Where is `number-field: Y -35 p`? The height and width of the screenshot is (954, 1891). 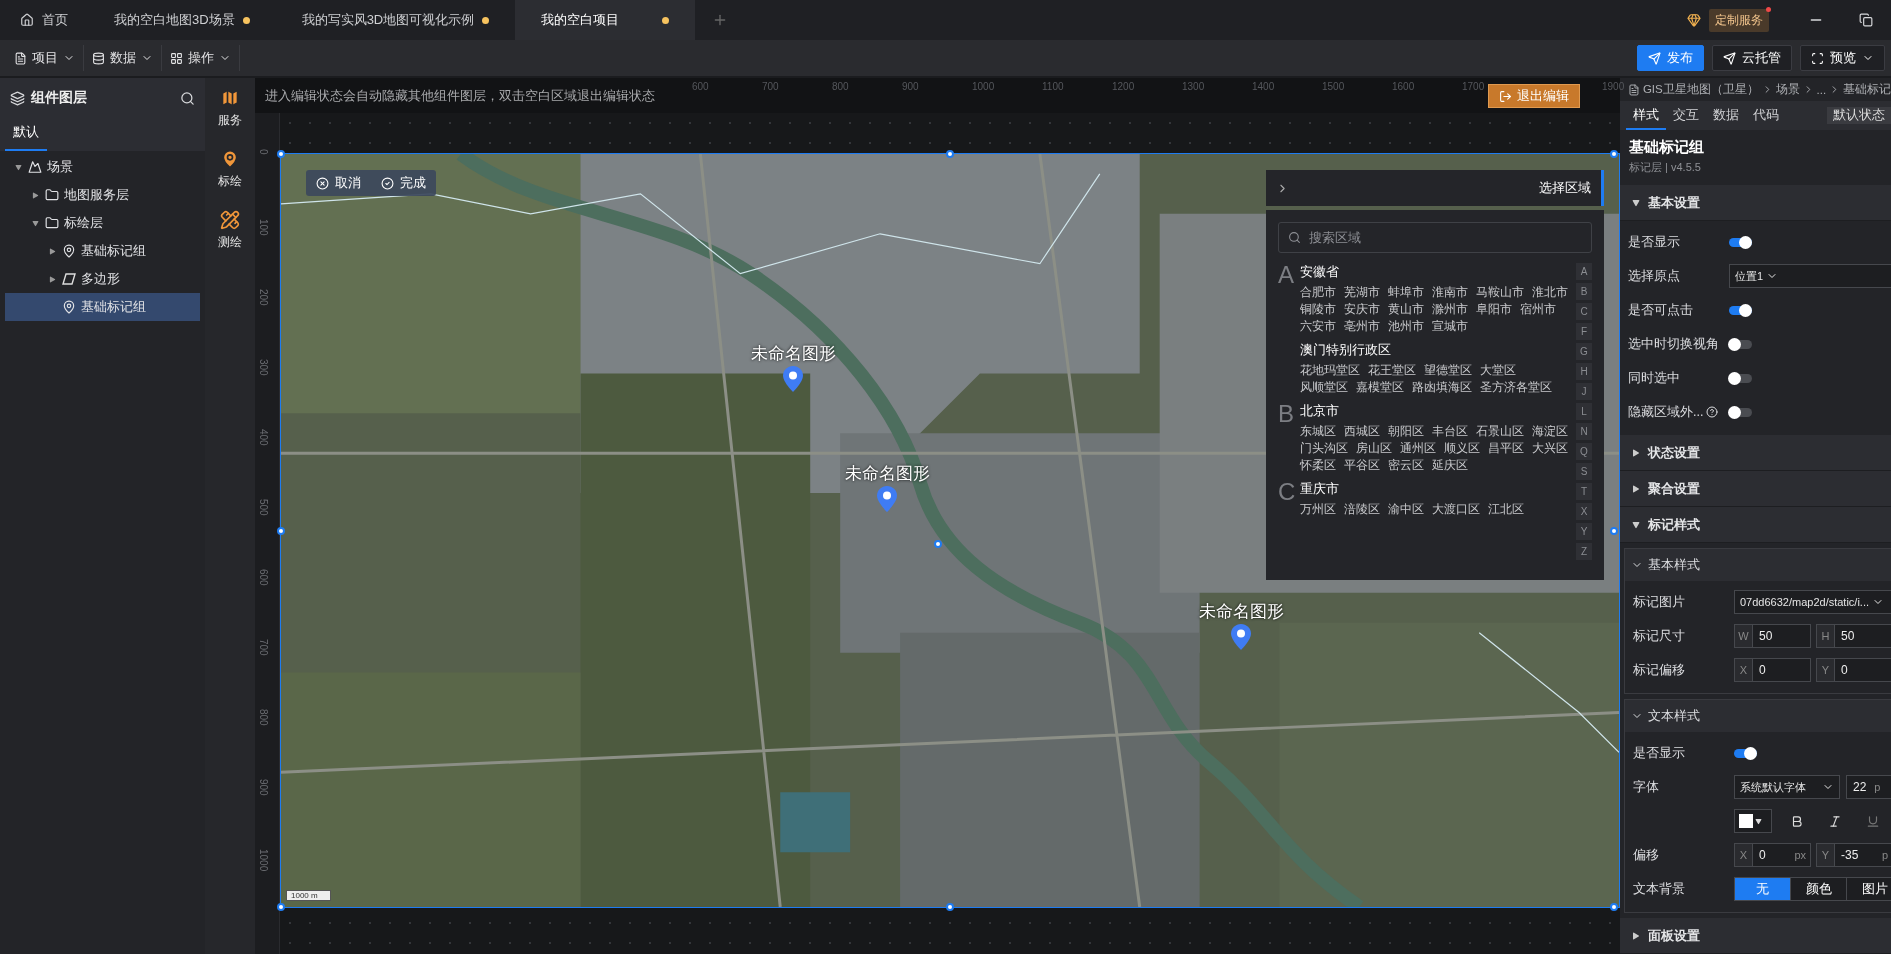 number-field: Y -35 p is located at coordinates (1853, 855).